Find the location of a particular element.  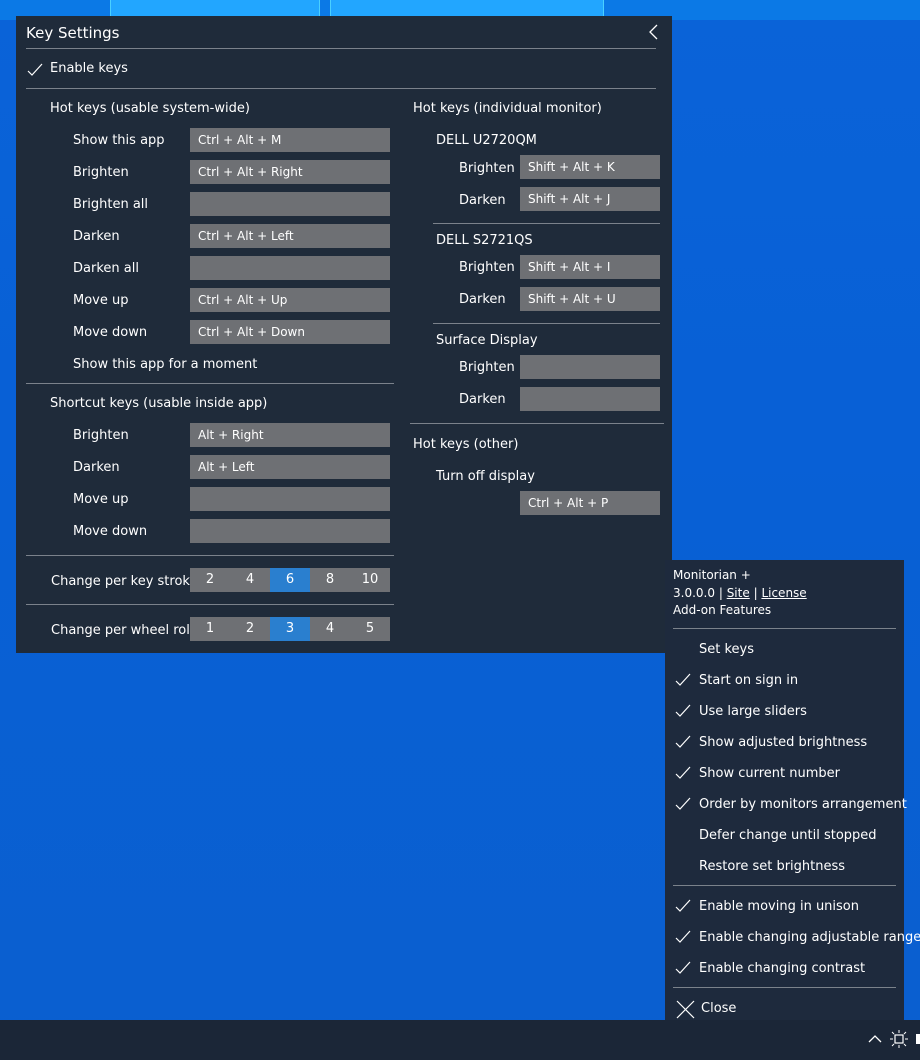

key-stroke-option: 10 is located at coordinates (370, 580).